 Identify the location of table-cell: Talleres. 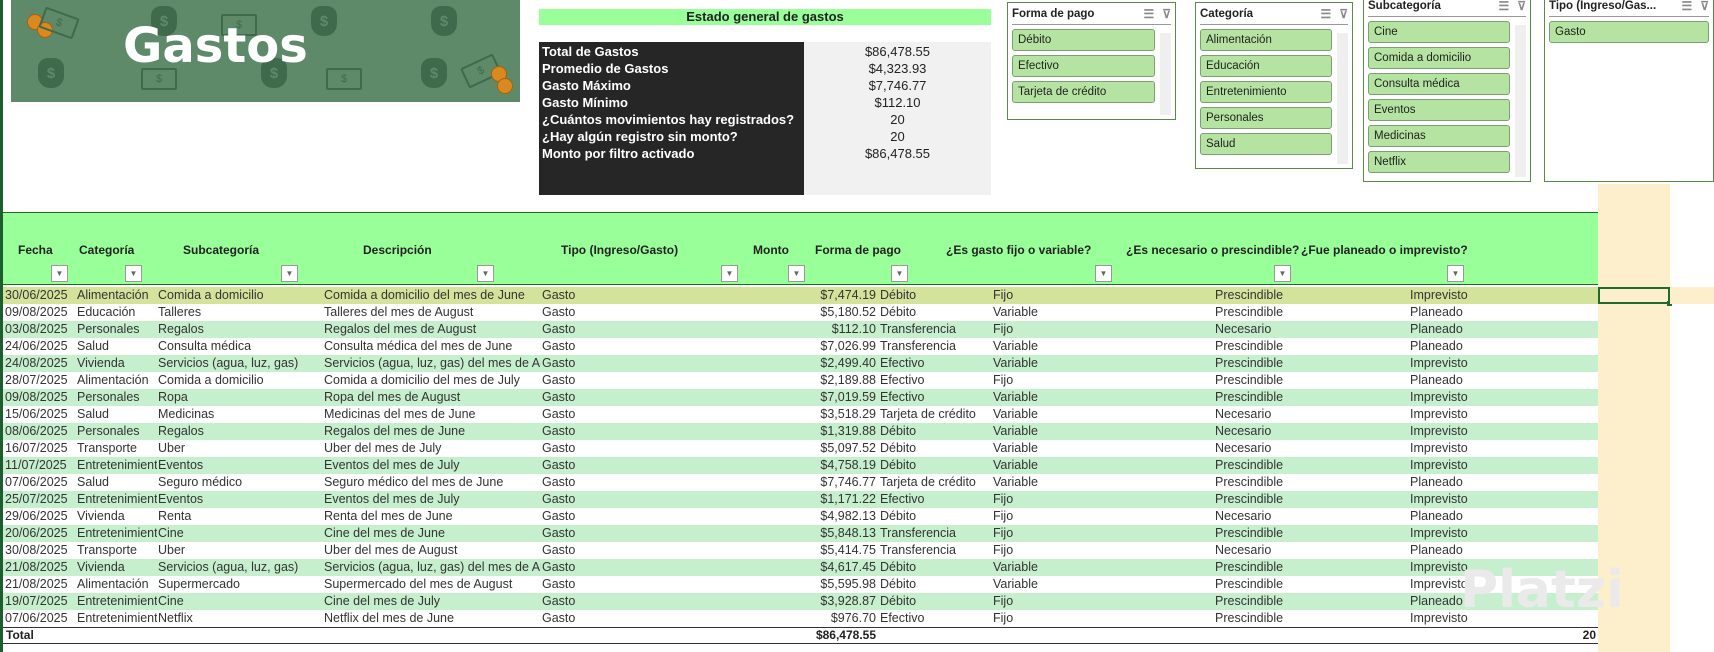
(240, 312).